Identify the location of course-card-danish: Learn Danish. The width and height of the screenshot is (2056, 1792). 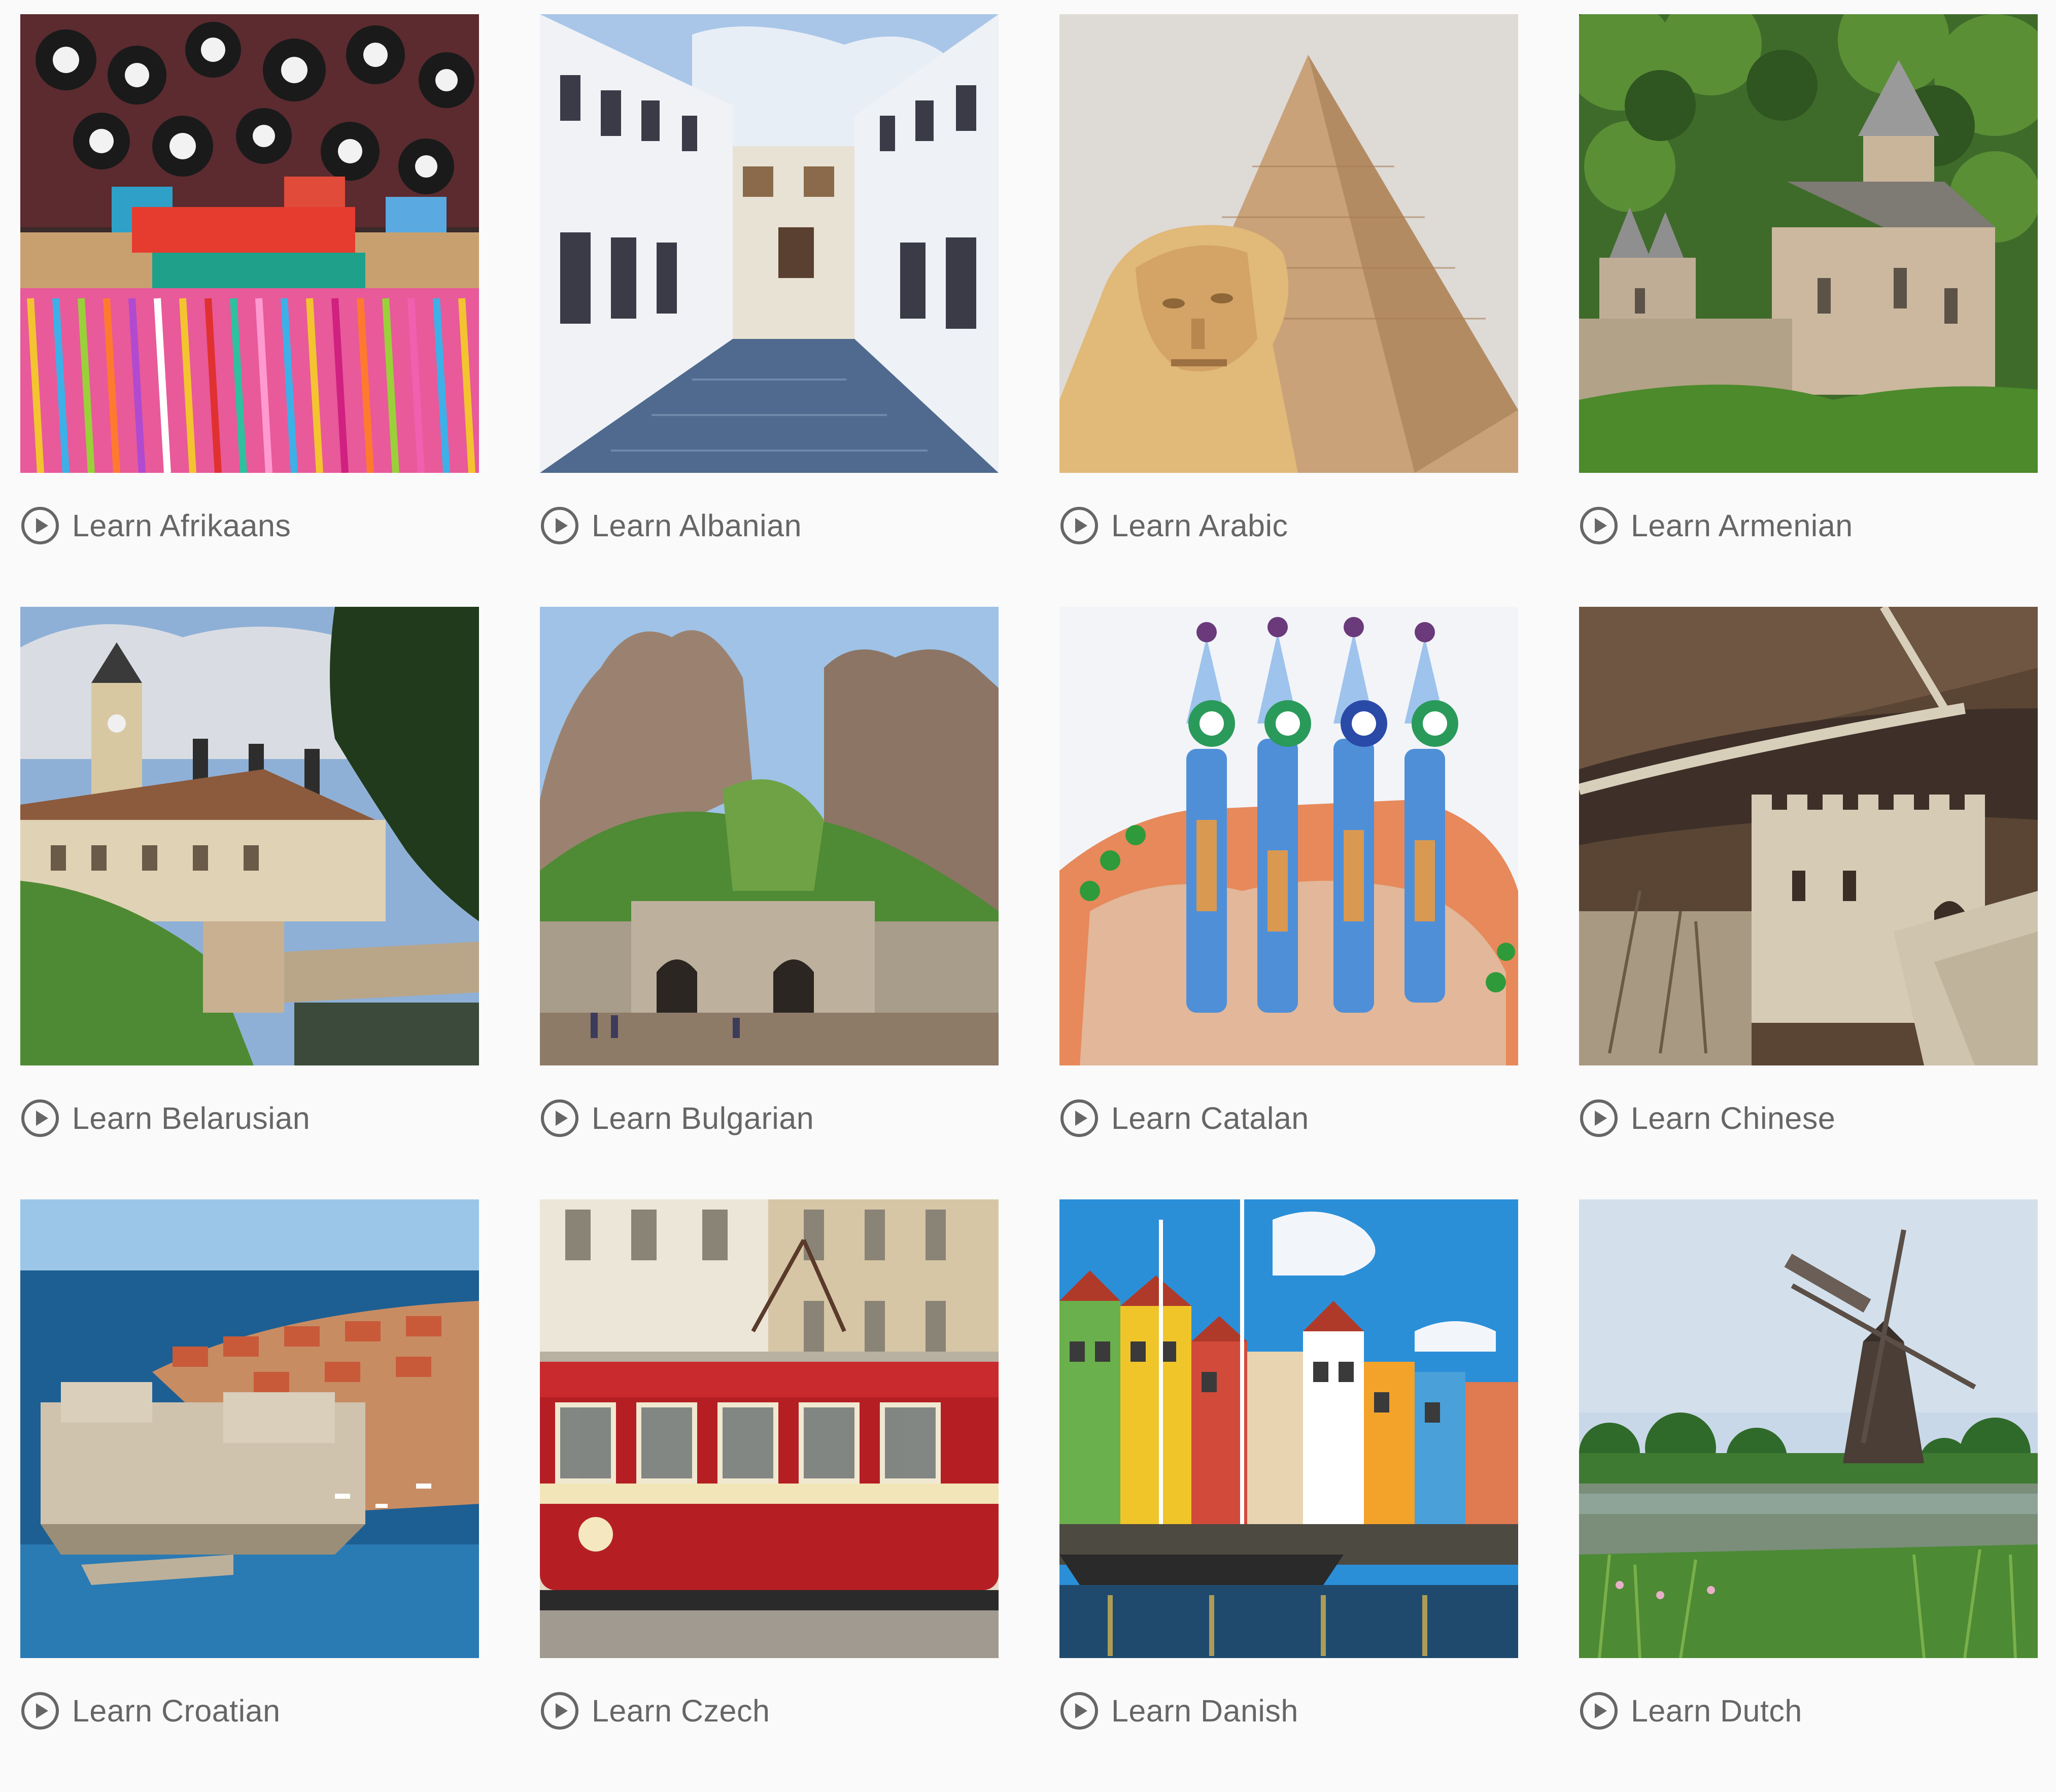
(1288, 1495).